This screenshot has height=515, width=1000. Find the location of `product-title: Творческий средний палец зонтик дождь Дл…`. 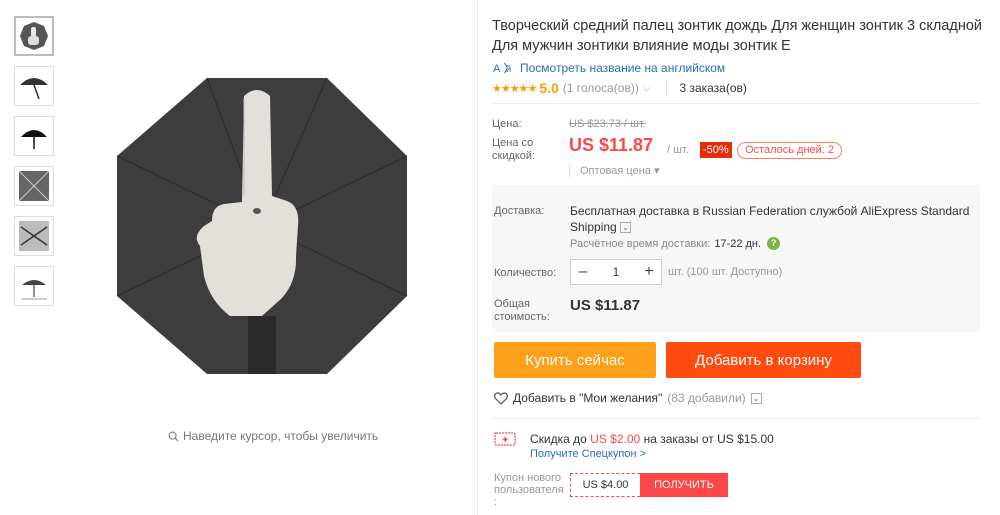

product-title: Творческий средний палец зонтик дождь Дл… is located at coordinates (737, 36).